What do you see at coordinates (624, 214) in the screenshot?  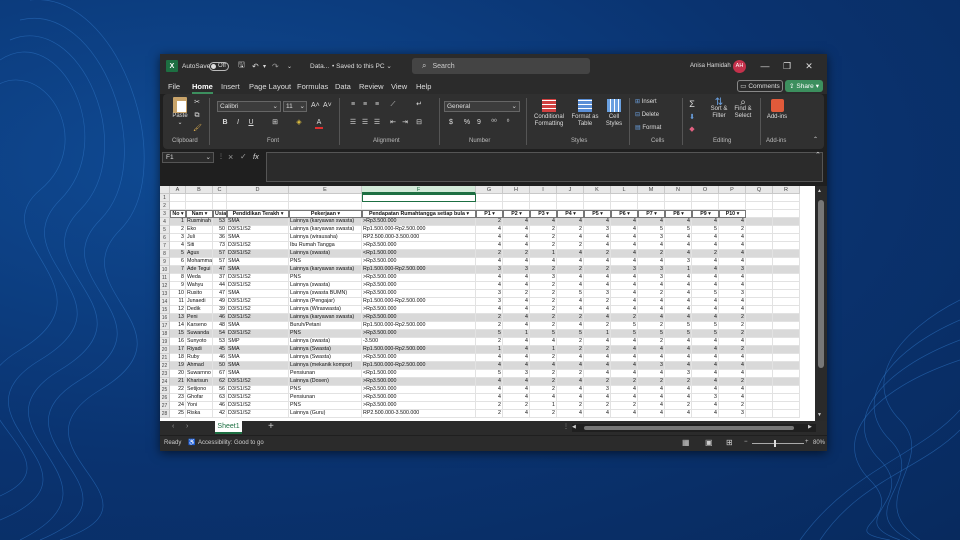 I see `header-cell: P6 ▾` at bounding box center [624, 214].